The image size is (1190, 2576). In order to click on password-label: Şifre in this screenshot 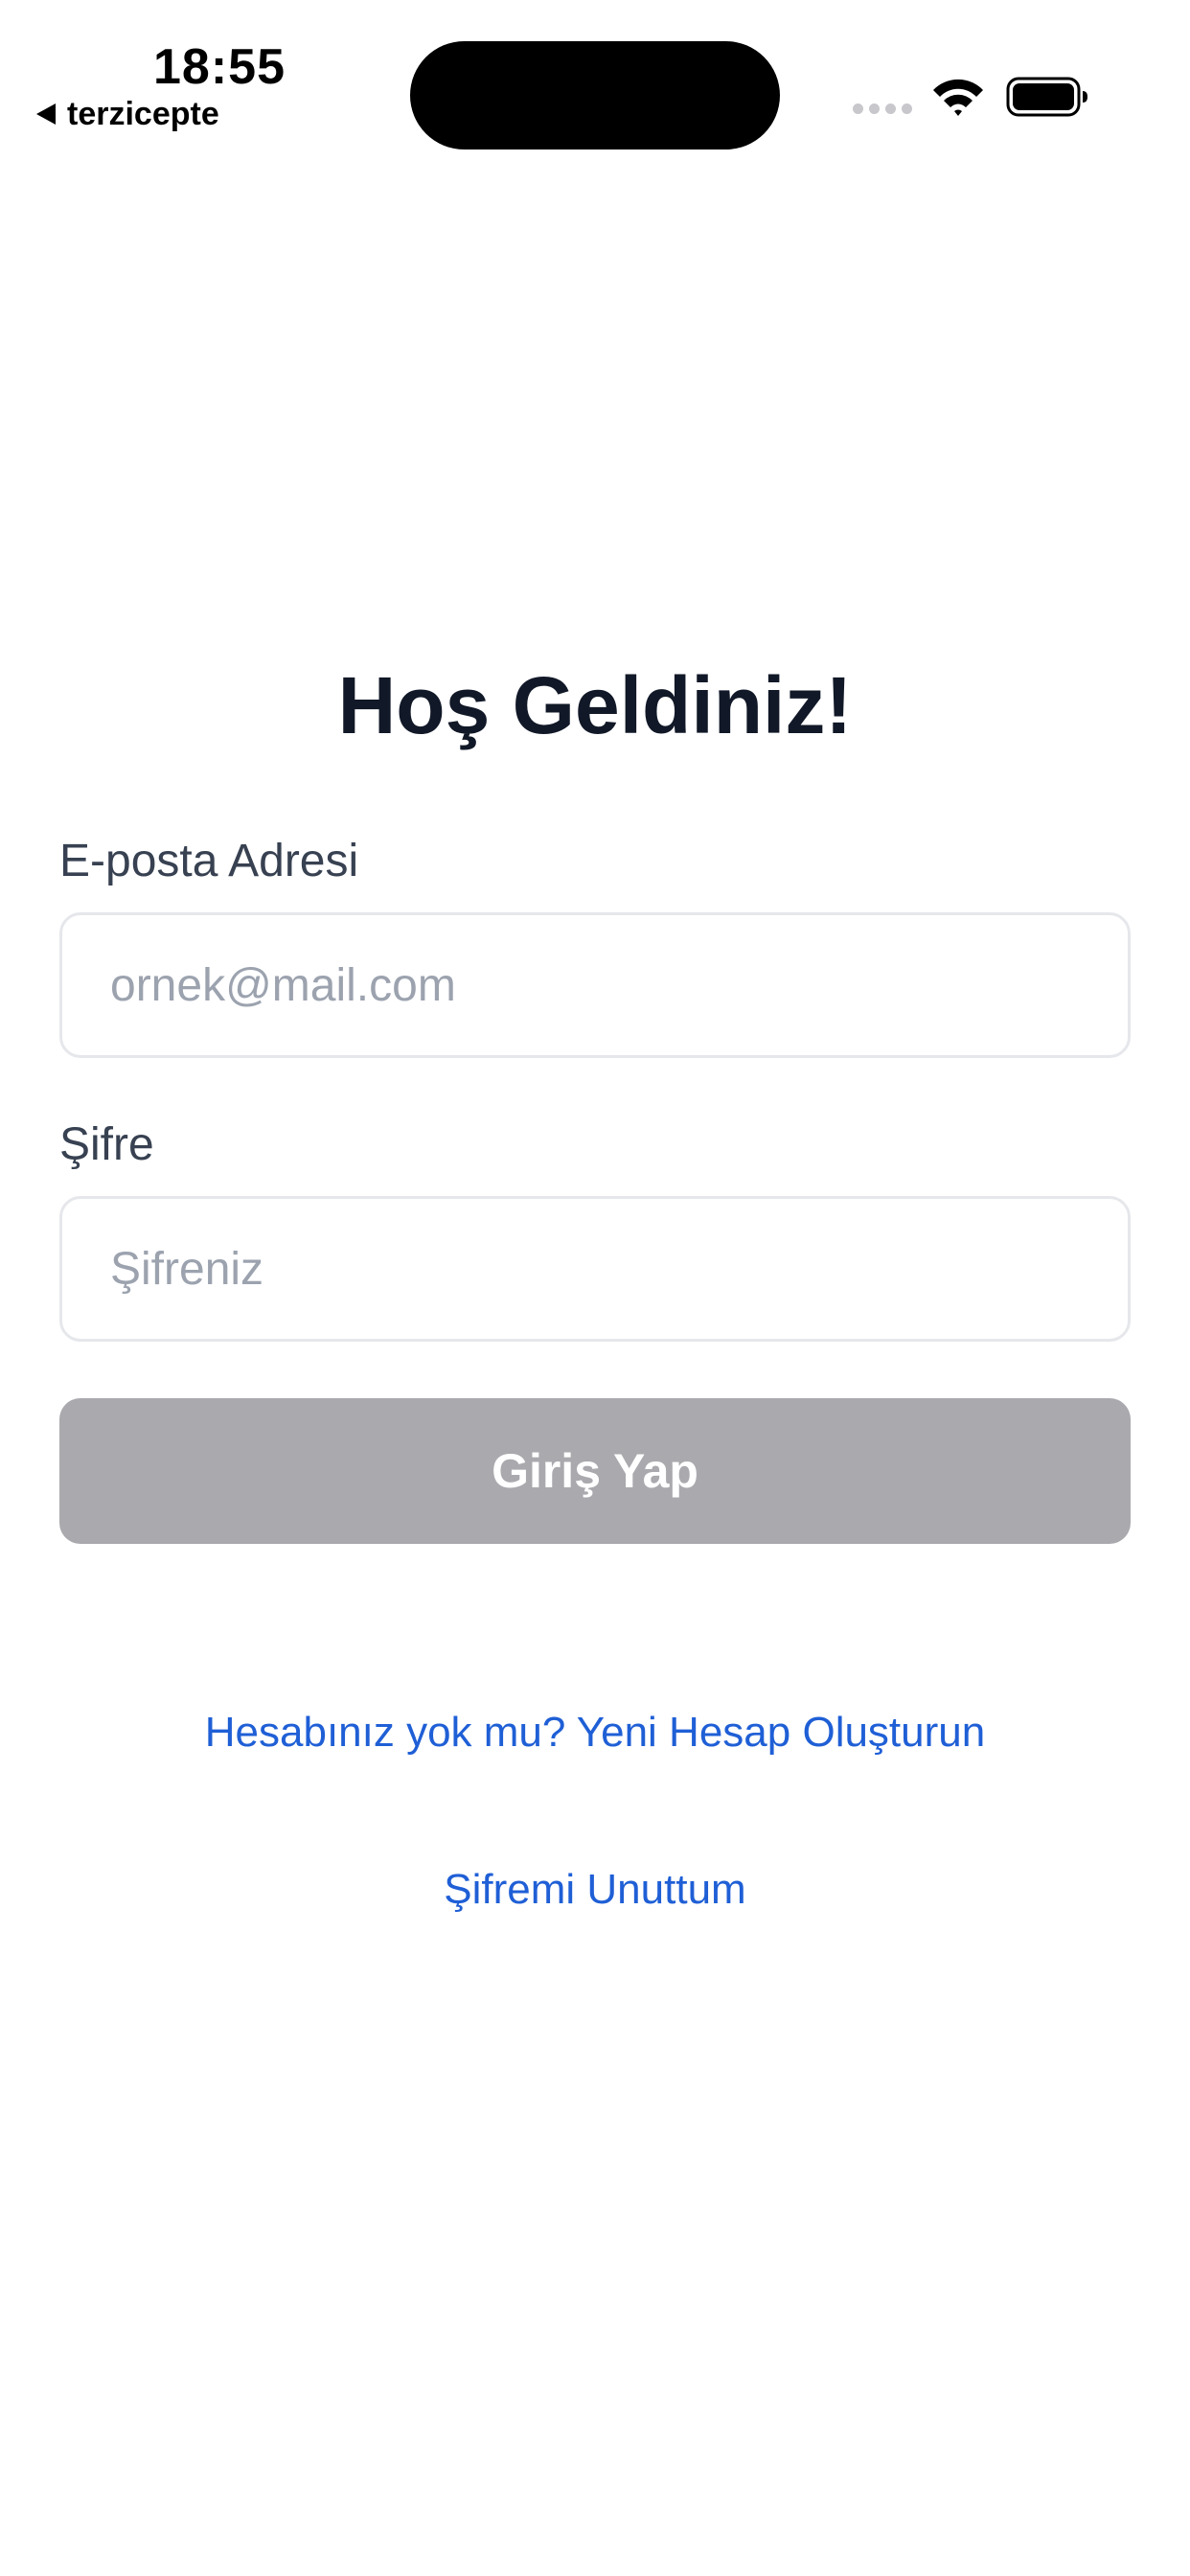, I will do `click(107, 1144)`.